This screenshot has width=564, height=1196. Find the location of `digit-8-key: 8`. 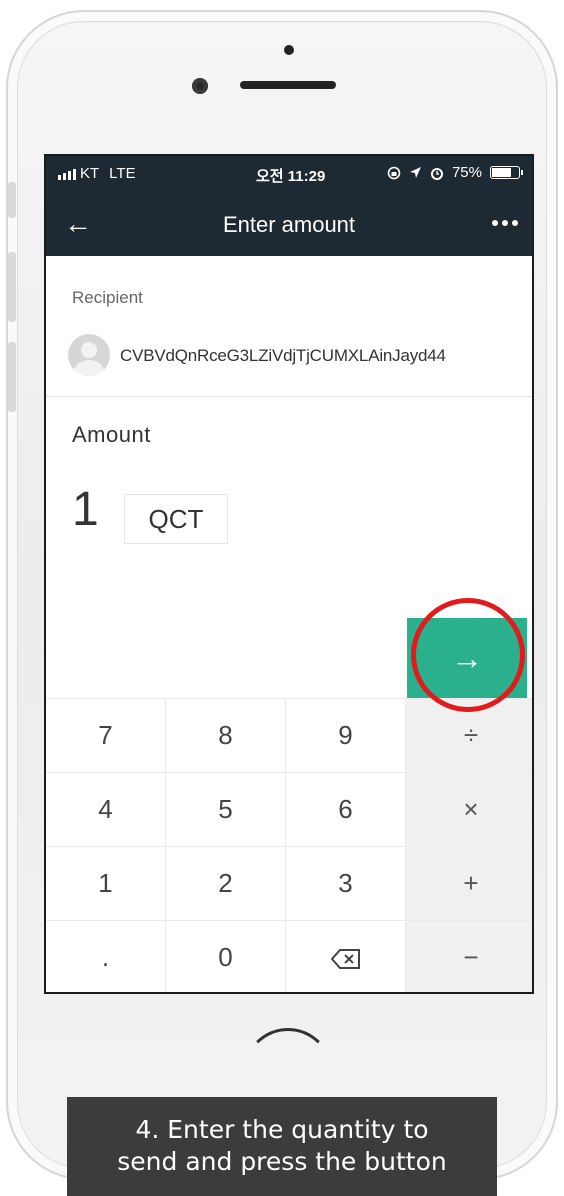

digit-8-key: 8 is located at coordinates (226, 735).